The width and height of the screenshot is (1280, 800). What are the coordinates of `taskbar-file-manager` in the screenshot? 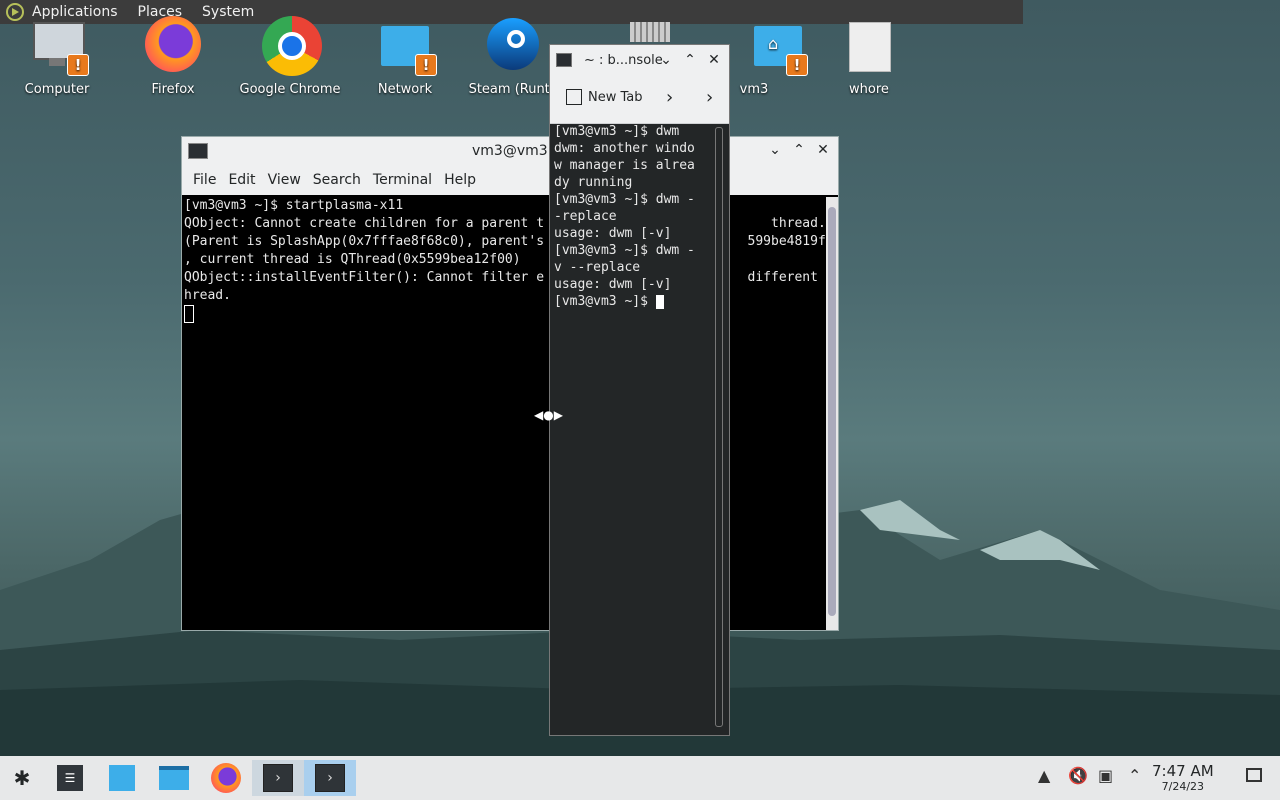 It's located at (174, 778).